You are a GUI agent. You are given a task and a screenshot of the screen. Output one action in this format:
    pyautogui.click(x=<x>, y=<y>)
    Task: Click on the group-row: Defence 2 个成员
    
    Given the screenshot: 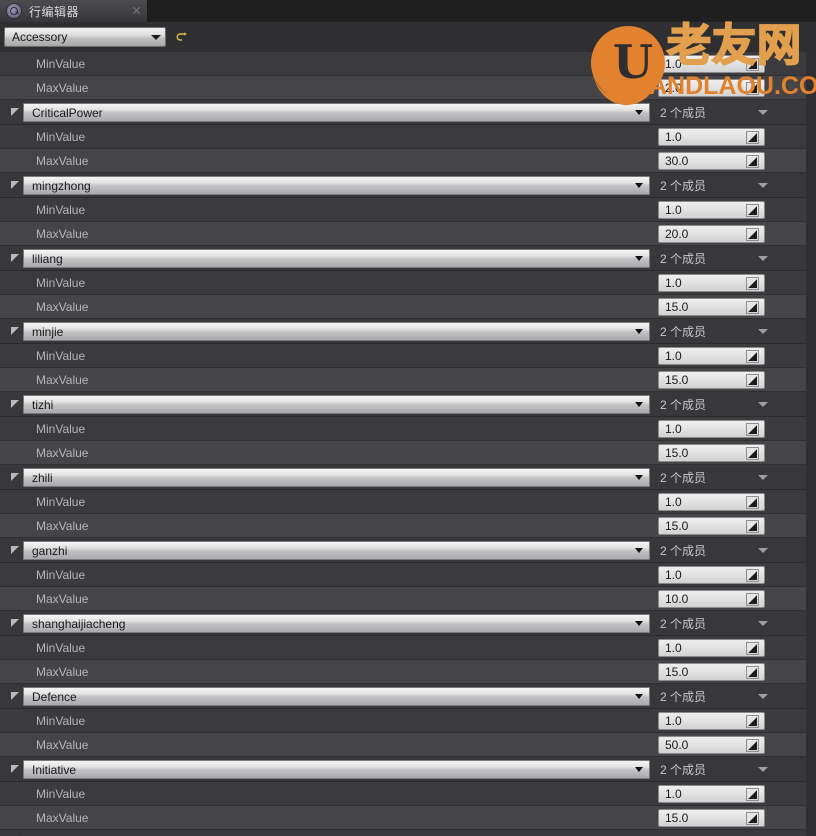 What is the action you would take?
    pyautogui.click(x=408, y=696)
    